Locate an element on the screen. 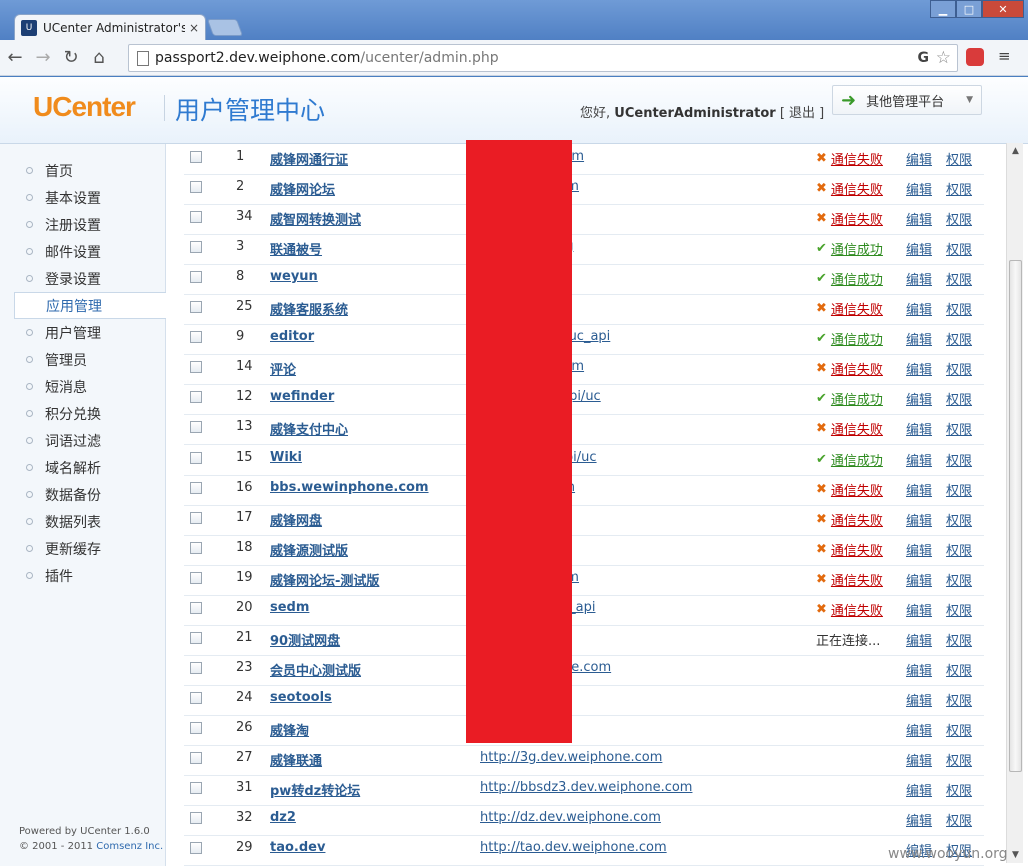  browser-tab: U UCenter Administrator's C × is located at coordinates (110, 27).